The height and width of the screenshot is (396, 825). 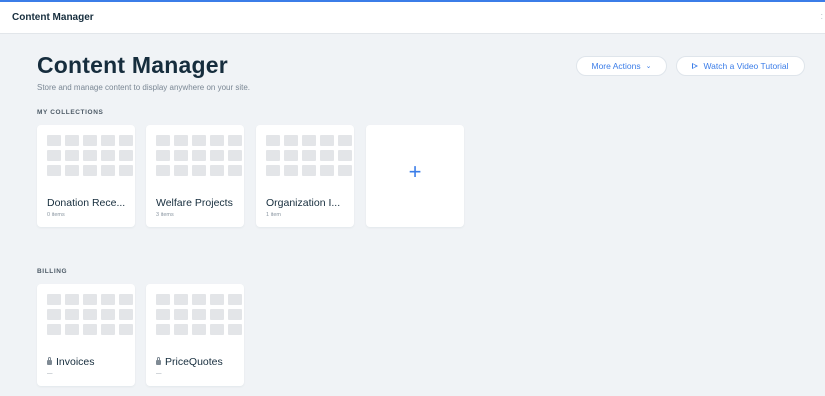 What do you see at coordinates (56, 215) in the screenshot?
I see `collection-item-count: 0 items` at bounding box center [56, 215].